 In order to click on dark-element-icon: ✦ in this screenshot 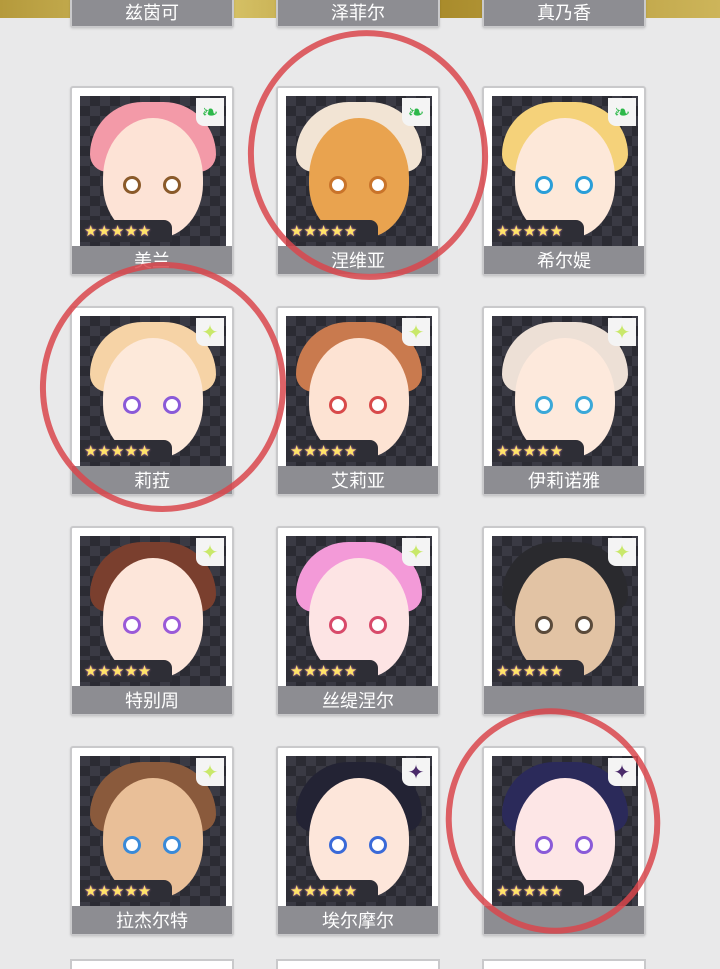, I will do `click(416, 772)`.